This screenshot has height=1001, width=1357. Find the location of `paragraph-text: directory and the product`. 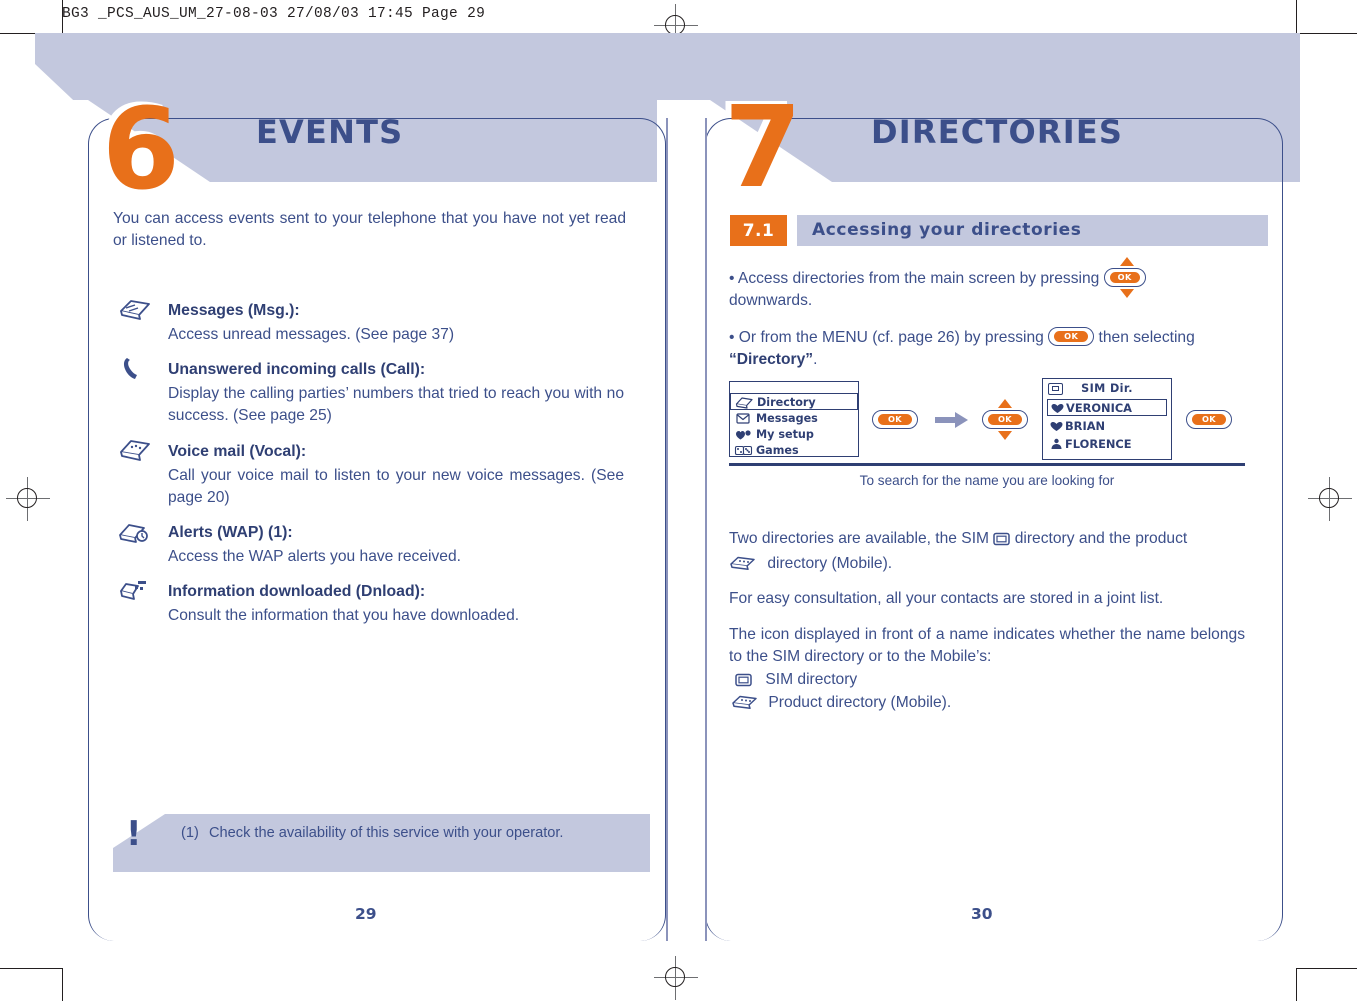

paragraph-text: directory and the product is located at coordinates (1101, 538).